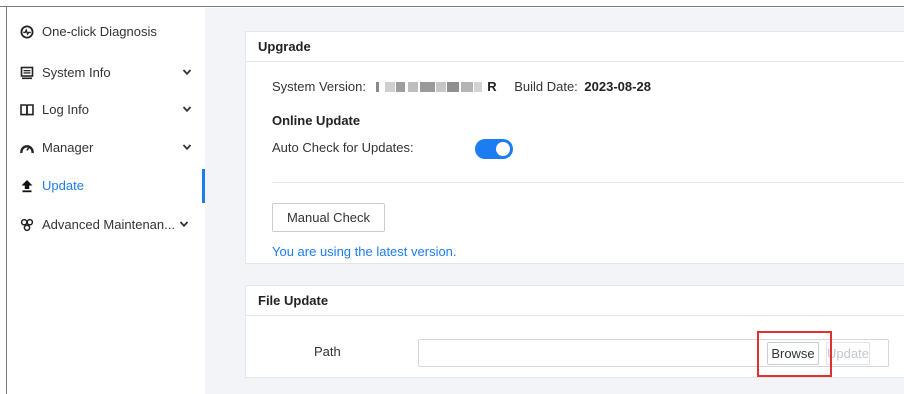 The image size is (904, 394). Describe the element at coordinates (503, 149) in the screenshot. I see `toggle-knob` at that location.